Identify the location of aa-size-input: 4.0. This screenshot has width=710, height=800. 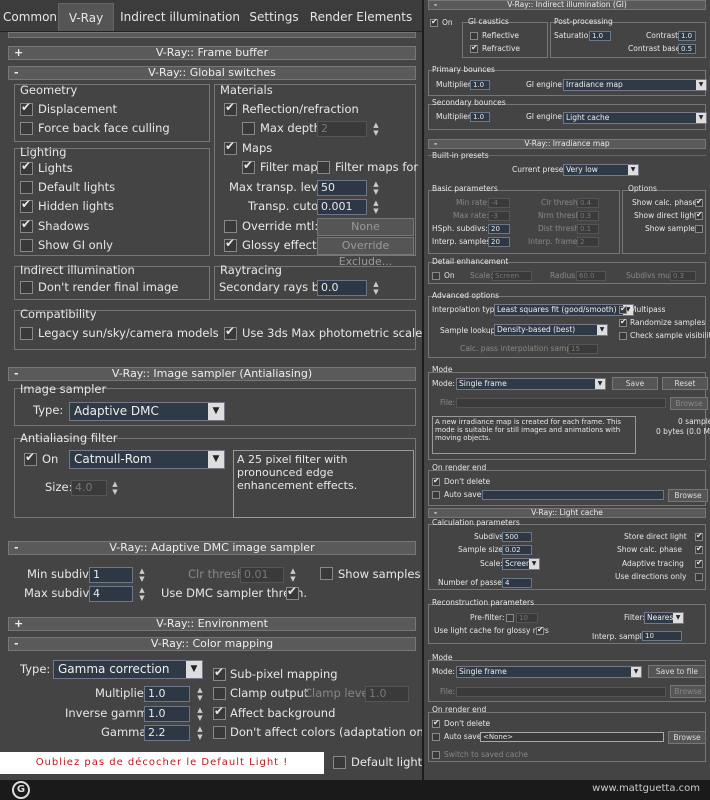
(89, 488).